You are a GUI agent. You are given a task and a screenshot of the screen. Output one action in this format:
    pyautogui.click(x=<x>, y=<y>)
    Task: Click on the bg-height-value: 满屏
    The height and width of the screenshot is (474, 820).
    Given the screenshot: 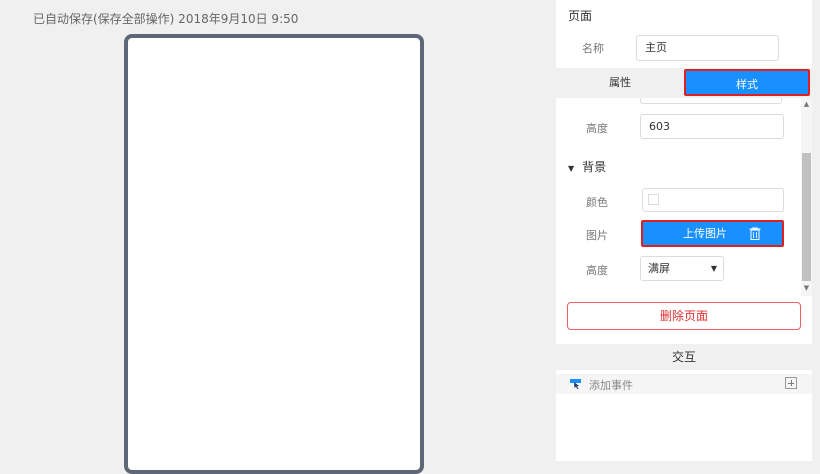 What is the action you would take?
    pyautogui.click(x=659, y=268)
    